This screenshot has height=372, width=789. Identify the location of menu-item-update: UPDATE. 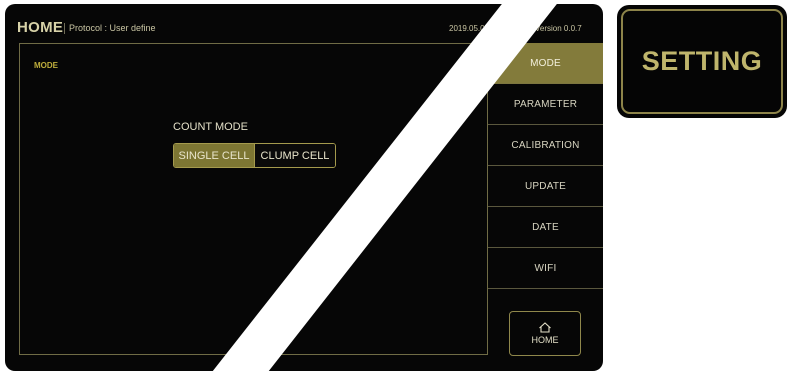
(545, 186).